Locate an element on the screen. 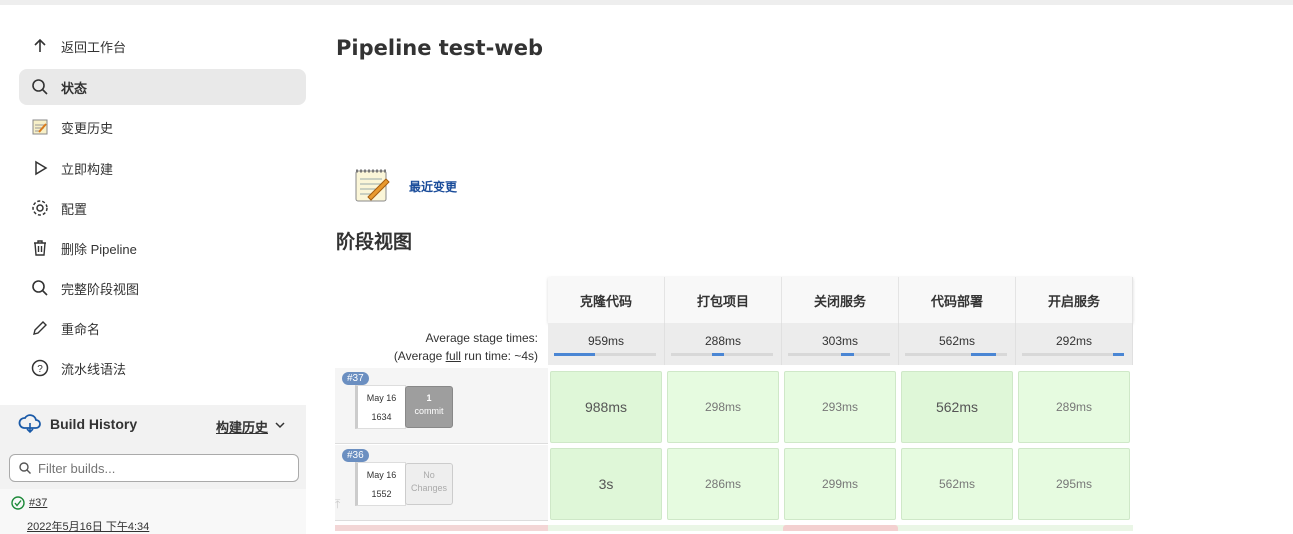 The image size is (1293, 534). sidebar-item-build-now: 立即构建 is located at coordinates (162, 168).